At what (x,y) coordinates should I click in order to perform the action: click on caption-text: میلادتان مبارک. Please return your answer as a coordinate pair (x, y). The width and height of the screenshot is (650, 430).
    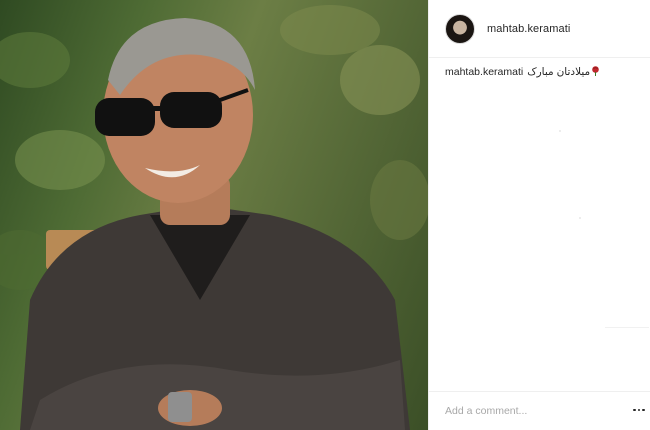
    Looking at the image, I should click on (559, 72).